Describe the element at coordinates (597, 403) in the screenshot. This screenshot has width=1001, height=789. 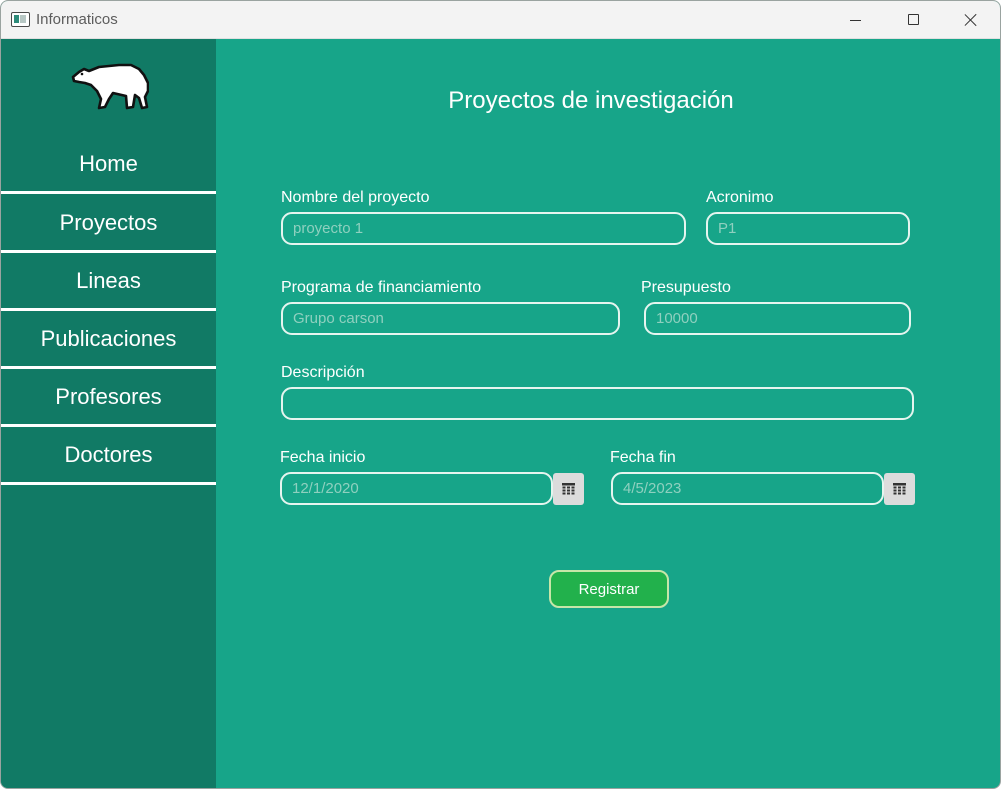
I see `descripcion-input` at that location.